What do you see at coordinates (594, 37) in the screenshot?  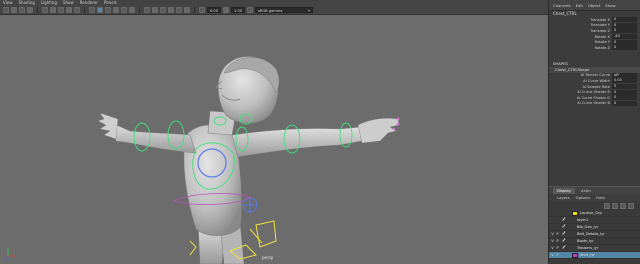 I see `attr-row-rotate-x: Rotate X -40` at bounding box center [594, 37].